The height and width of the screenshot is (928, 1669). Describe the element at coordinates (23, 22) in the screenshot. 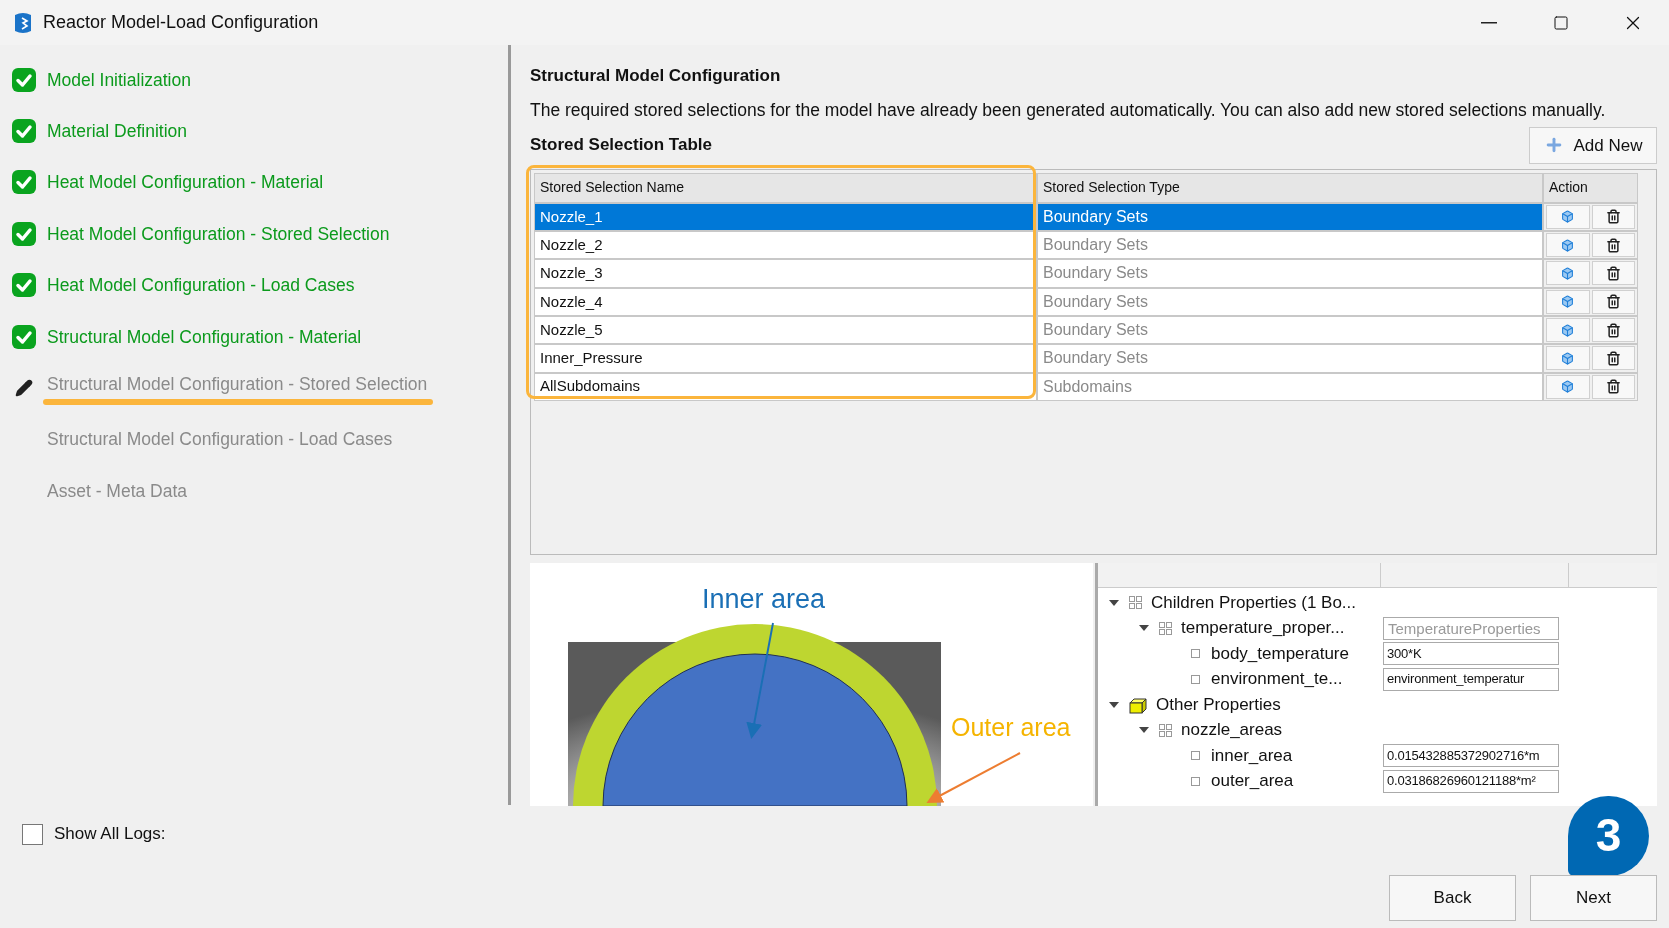

I see `app-logo-icon` at that location.